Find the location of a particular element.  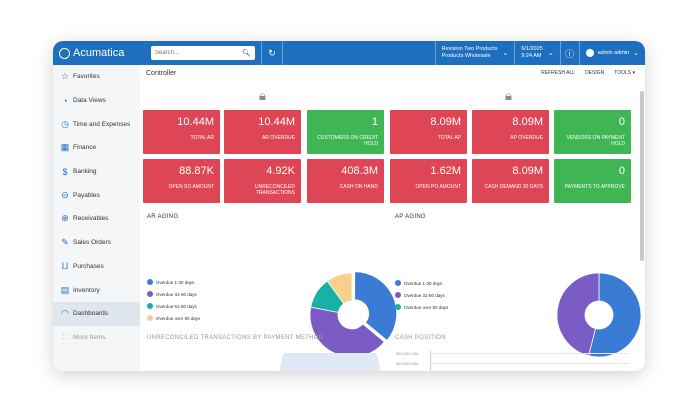

grid-icon: ∷ is located at coordinates (65, 336).